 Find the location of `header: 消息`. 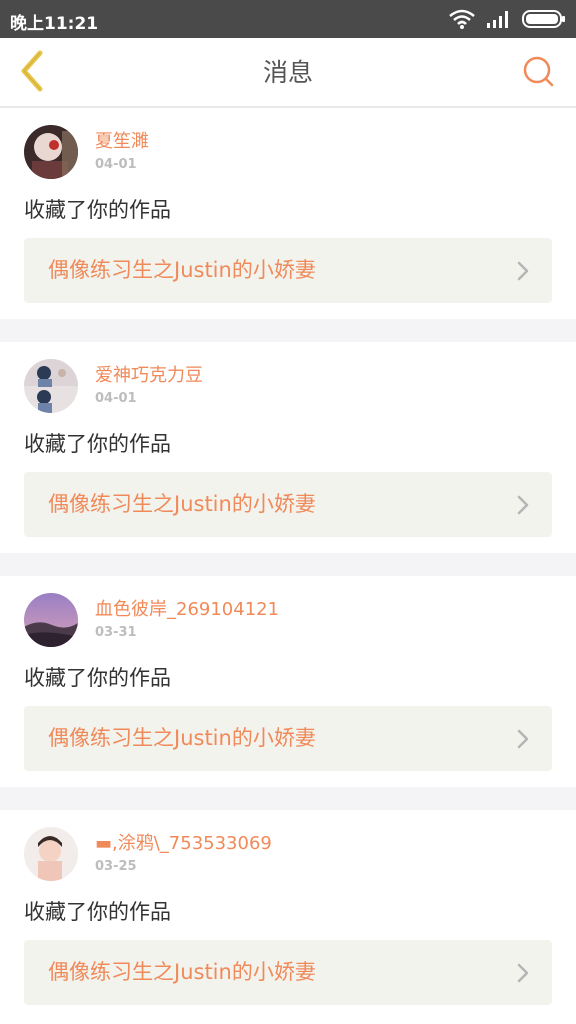

header: 消息 is located at coordinates (288, 73).